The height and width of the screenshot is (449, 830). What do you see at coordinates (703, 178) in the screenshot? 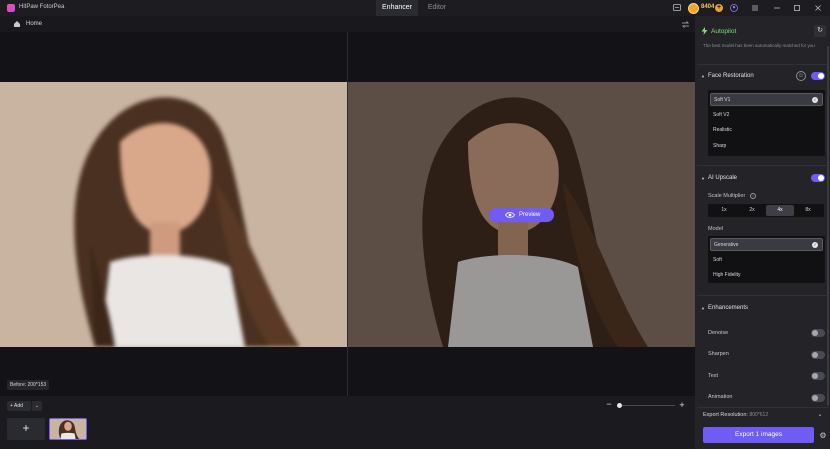
I see `ai-upscale-caret-icon: ▼` at bounding box center [703, 178].